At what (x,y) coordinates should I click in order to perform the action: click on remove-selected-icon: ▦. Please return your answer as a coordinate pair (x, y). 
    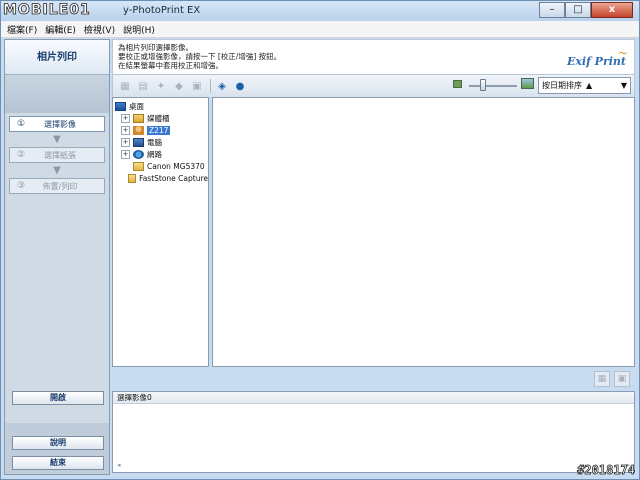
    Looking at the image, I should click on (602, 379).